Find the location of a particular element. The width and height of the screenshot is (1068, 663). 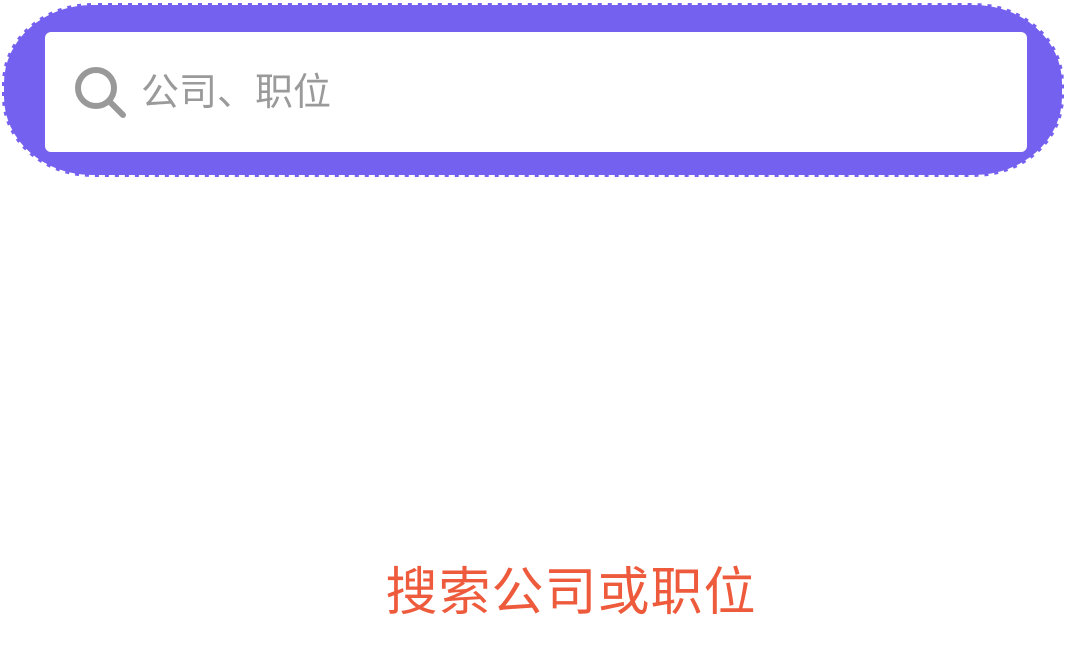

search-hint-text: 搜索公司或职位 is located at coordinates (571, 593).